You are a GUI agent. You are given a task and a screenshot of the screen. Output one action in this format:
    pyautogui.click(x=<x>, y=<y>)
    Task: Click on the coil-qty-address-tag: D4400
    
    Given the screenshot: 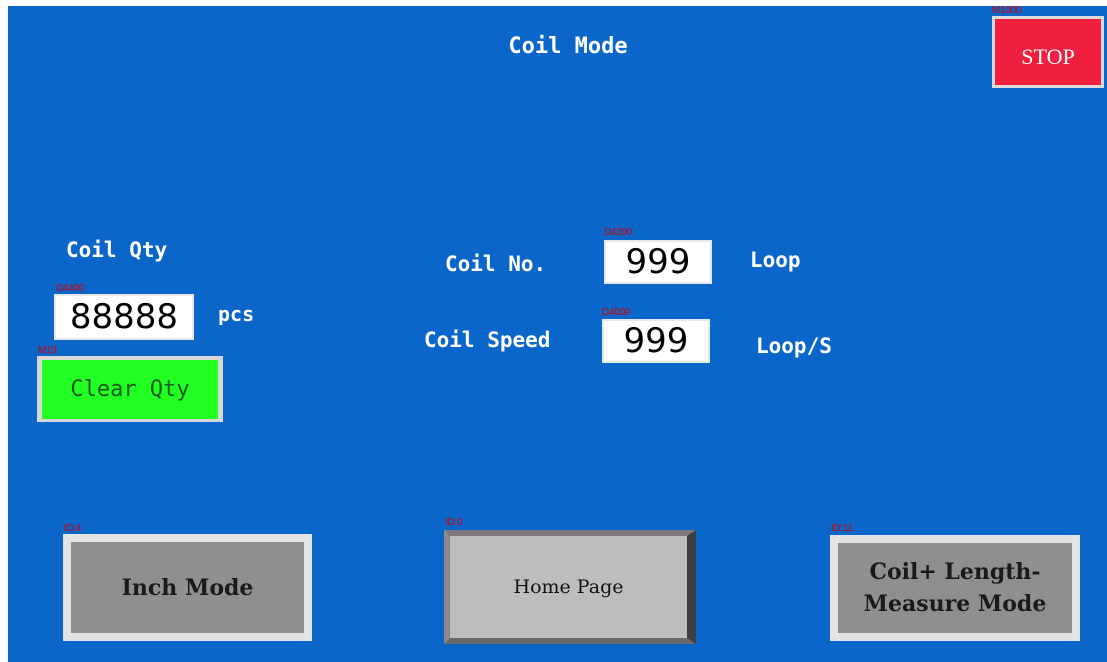 What is the action you would take?
    pyautogui.click(x=70, y=288)
    